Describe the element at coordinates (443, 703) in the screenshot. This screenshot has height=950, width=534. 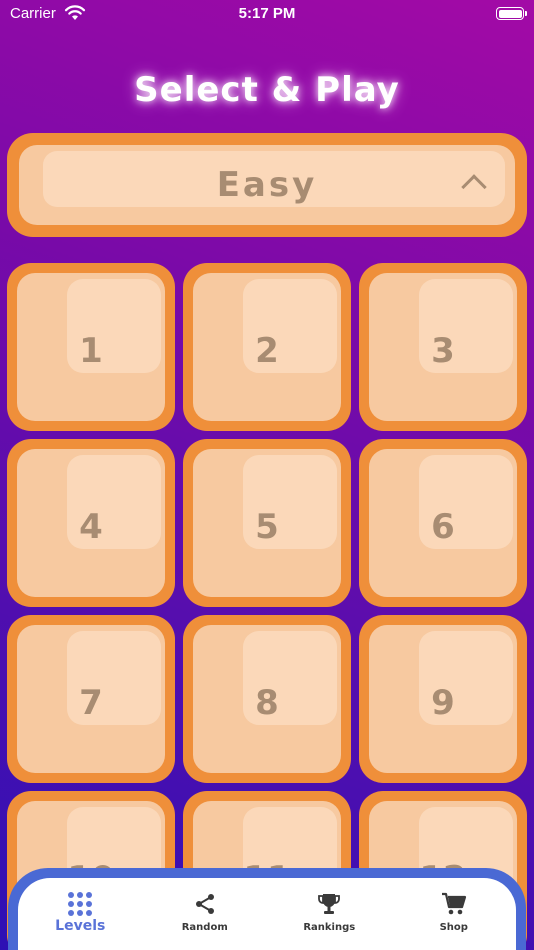
I see `level-number: 9` at that location.